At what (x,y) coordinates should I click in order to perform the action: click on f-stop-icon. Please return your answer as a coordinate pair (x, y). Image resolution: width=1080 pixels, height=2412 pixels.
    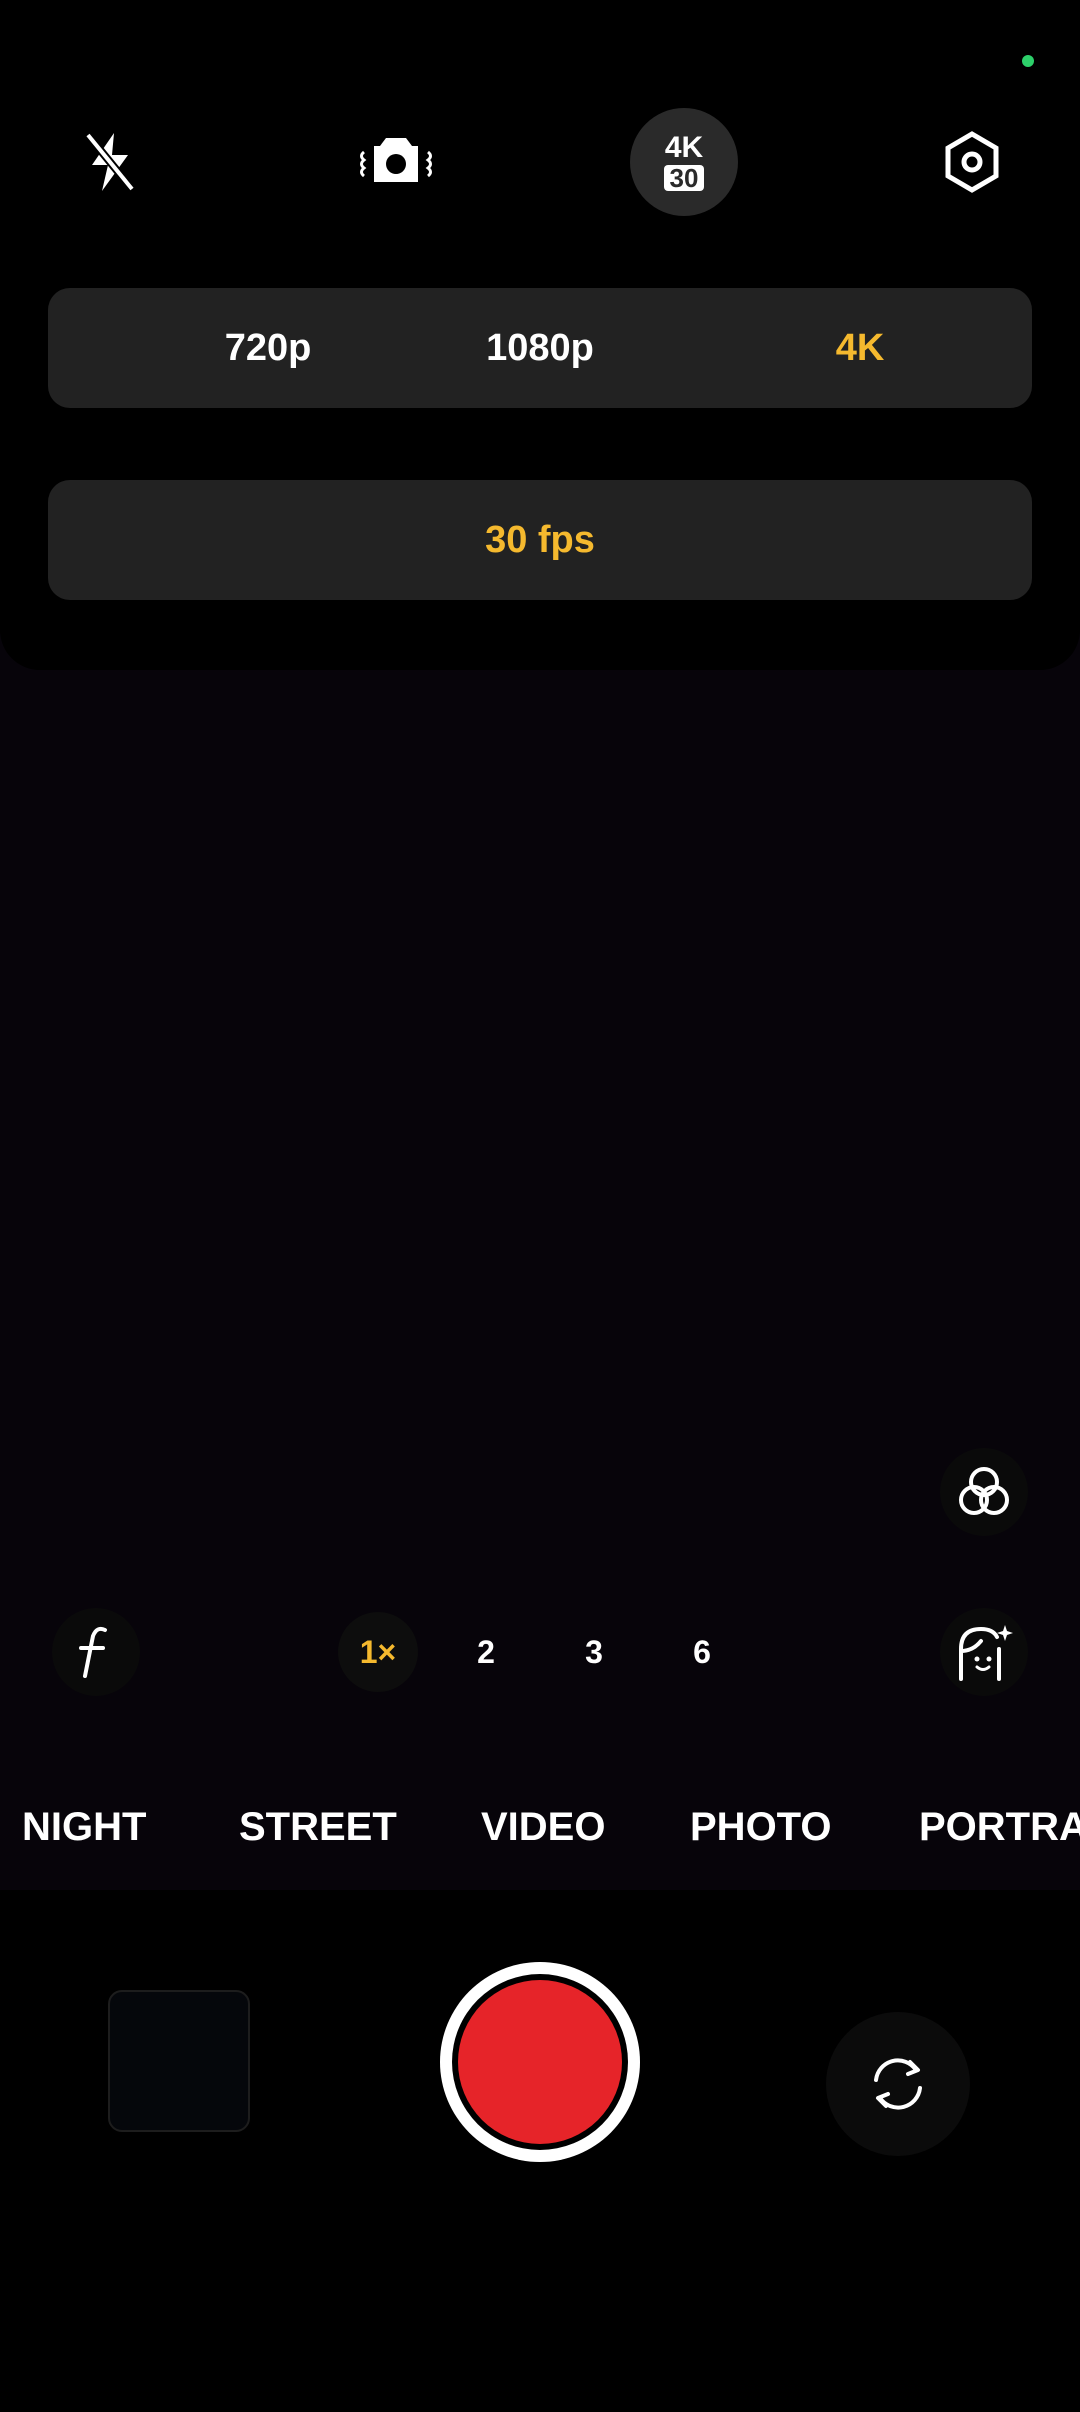
    Looking at the image, I should click on (96, 1652).